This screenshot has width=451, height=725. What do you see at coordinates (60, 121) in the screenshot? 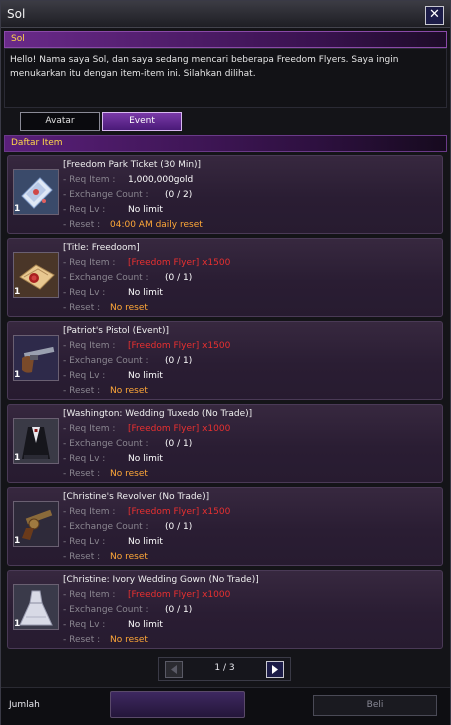
I see `tab-avatar: Avatar` at bounding box center [60, 121].